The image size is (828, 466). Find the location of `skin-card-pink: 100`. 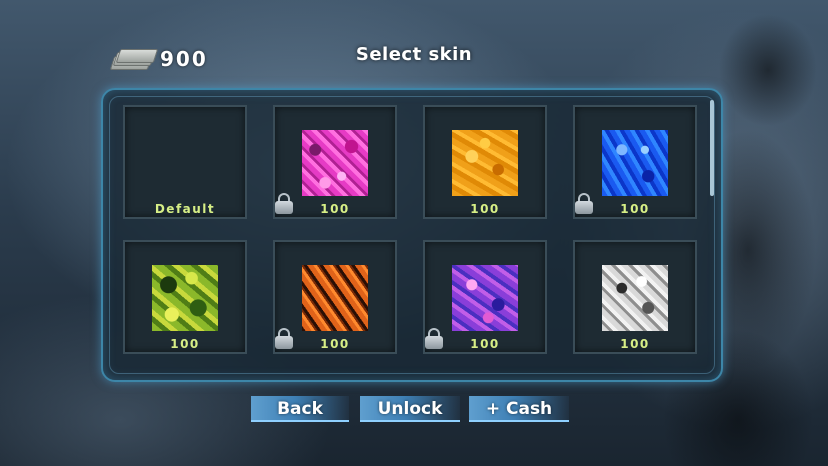

skin-card-pink: 100 is located at coordinates (335, 162).